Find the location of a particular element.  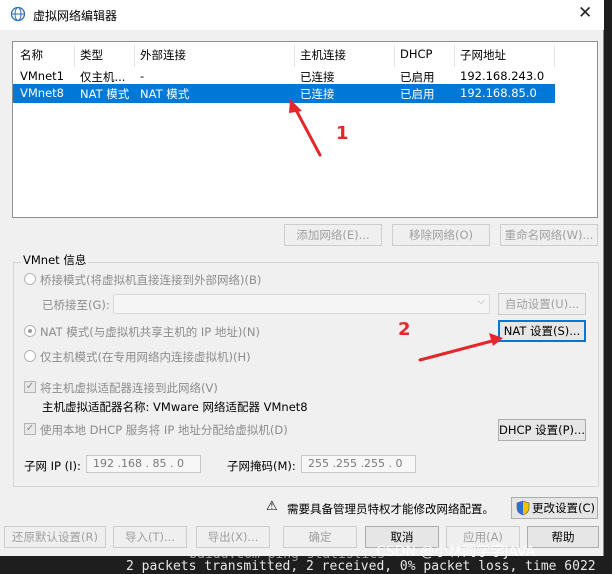

warning-icon: ⚠ is located at coordinates (272, 506).